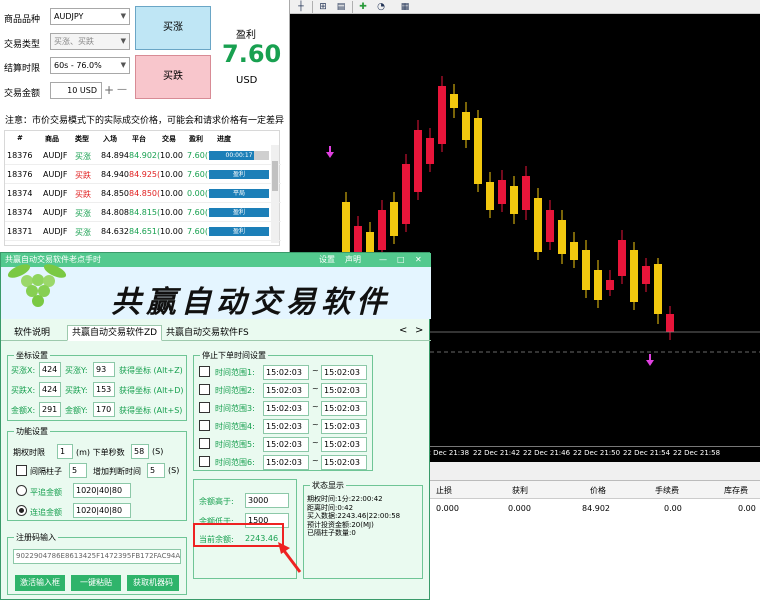  Describe the element at coordinates (21, 470) in the screenshot. I see `interval-checkbox` at that location.